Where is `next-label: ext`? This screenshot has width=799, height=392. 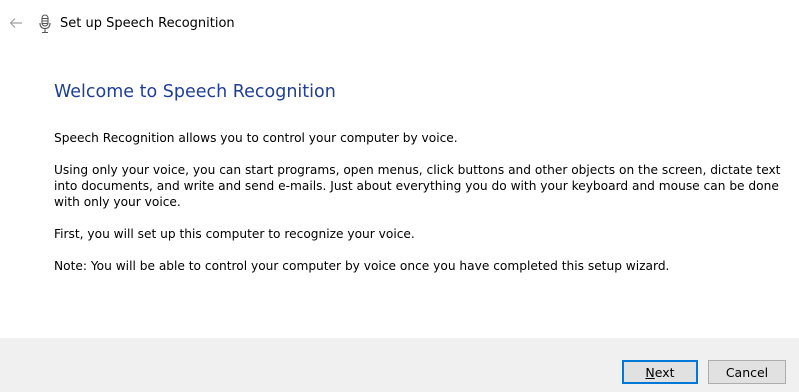
next-label: ext is located at coordinates (664, 372).